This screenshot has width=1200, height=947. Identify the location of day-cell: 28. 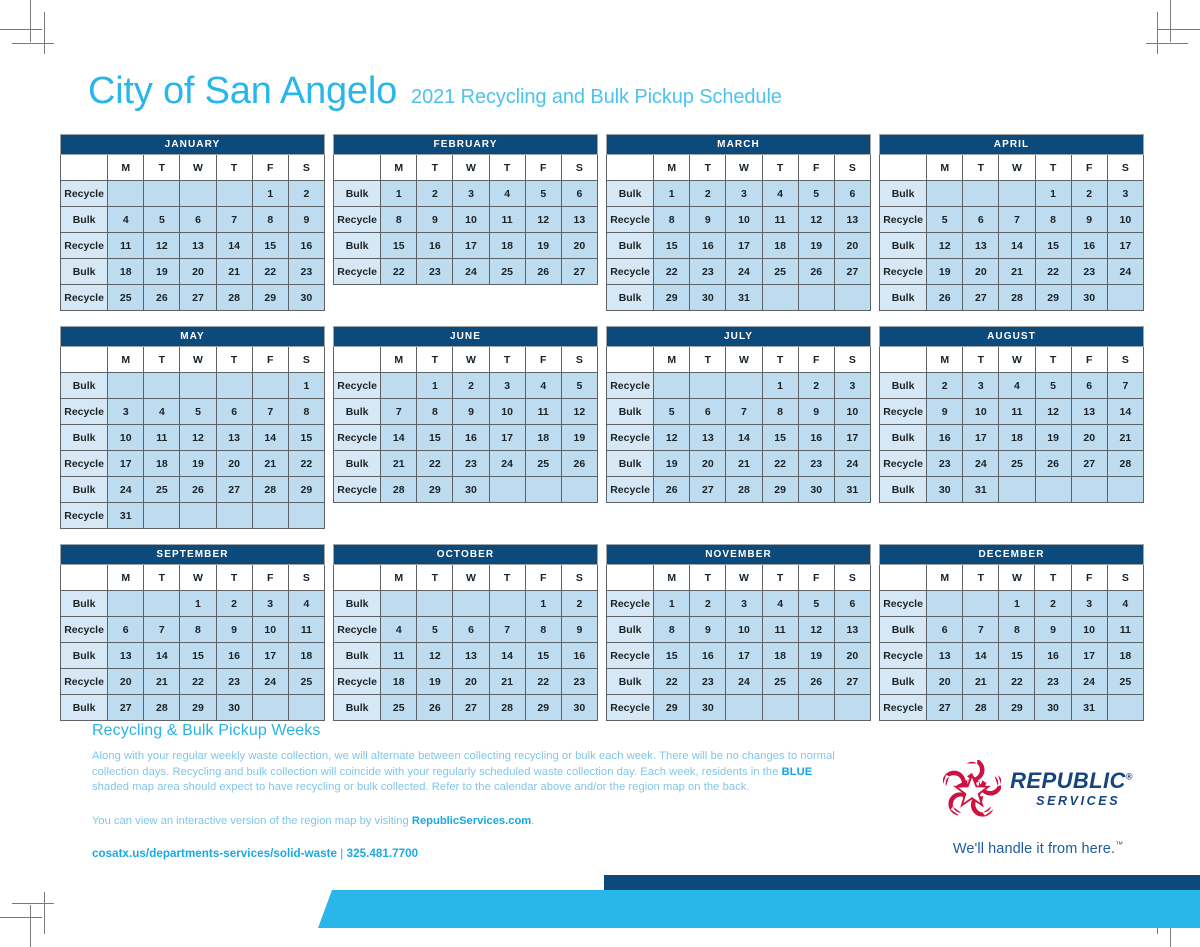
(744, 489).